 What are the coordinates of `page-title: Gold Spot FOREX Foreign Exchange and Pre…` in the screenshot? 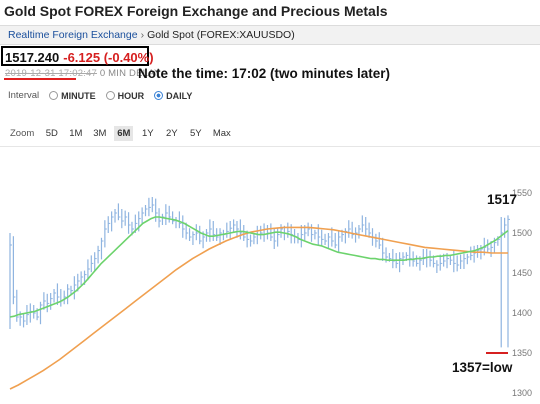 It's located at (196, 11).